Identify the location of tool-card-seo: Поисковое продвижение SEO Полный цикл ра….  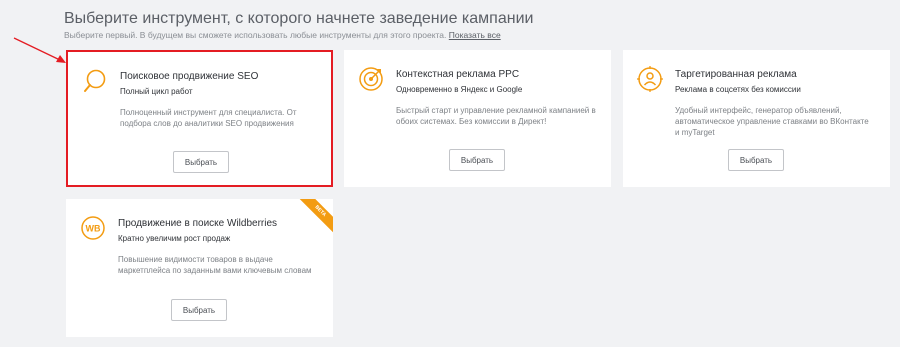
(199, 118).